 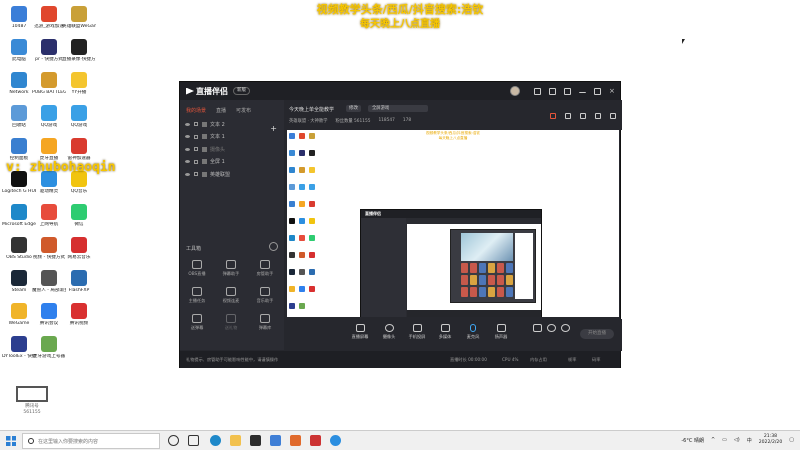 I want to click on stat-viewers: 178, so click(x=407, y=120).